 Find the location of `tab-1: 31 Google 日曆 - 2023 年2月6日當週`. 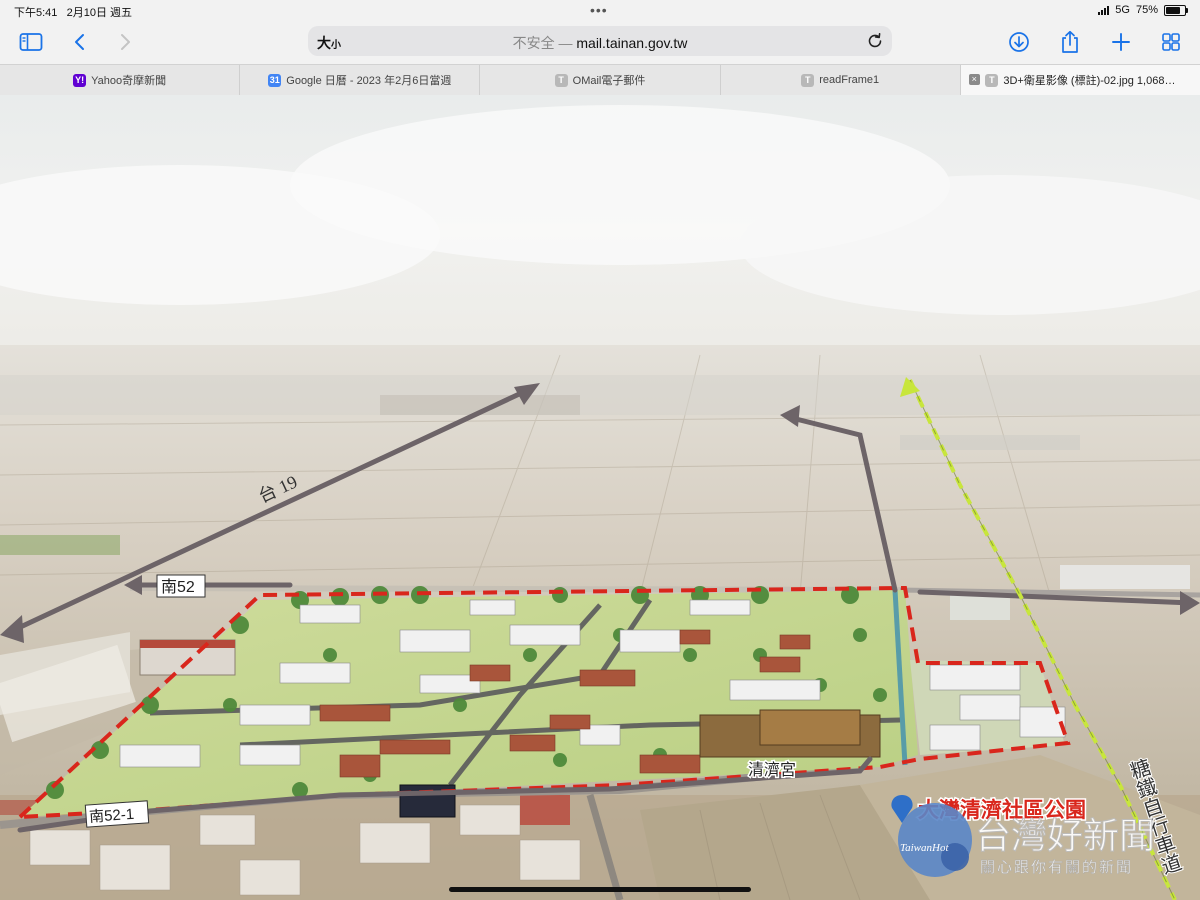

tab-1: 31 Google 日曆 - 2023 年2月6日當週 is located at coordinates (360, 80).